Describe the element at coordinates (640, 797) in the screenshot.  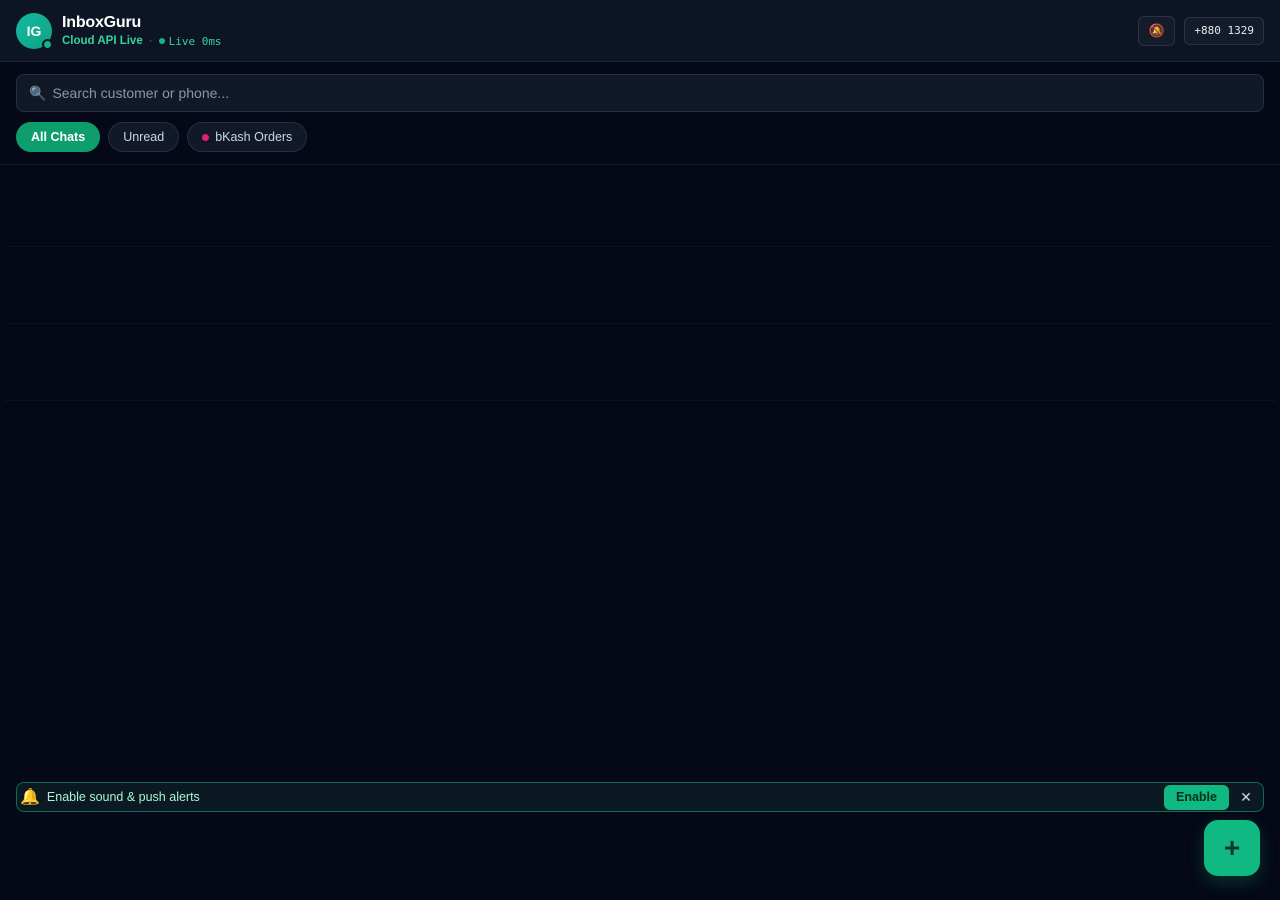
I see `notification-banner: 🔔 Enable sound & push alerts Enable ✕` at that location.